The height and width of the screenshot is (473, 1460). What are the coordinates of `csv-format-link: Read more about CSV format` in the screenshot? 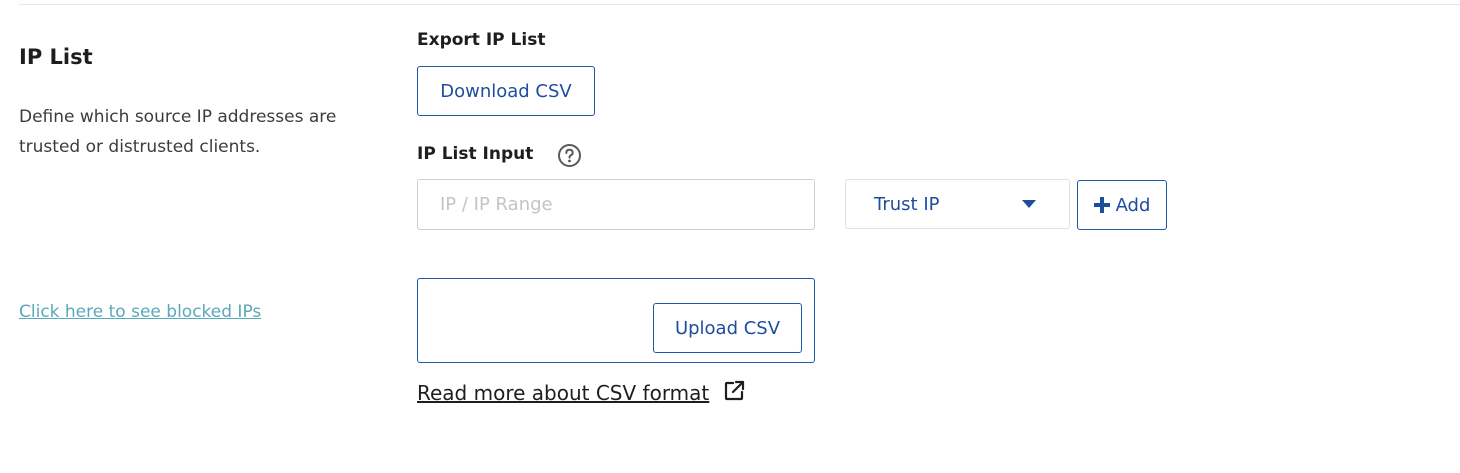 It's located at (563, 393).